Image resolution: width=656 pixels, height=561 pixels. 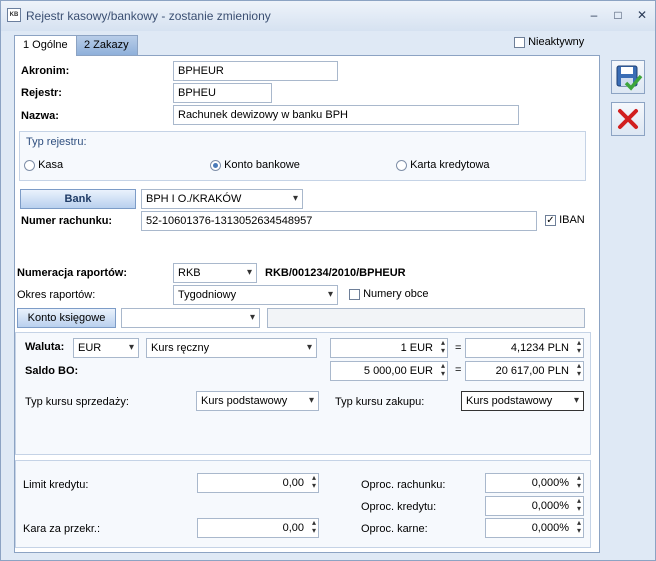 What do you see at coordinates (77, 402) in the screenshot?
I see `kurs-sprzedazy-label: Typ kursu sprzedaży:` at bounding box center [77, 402].